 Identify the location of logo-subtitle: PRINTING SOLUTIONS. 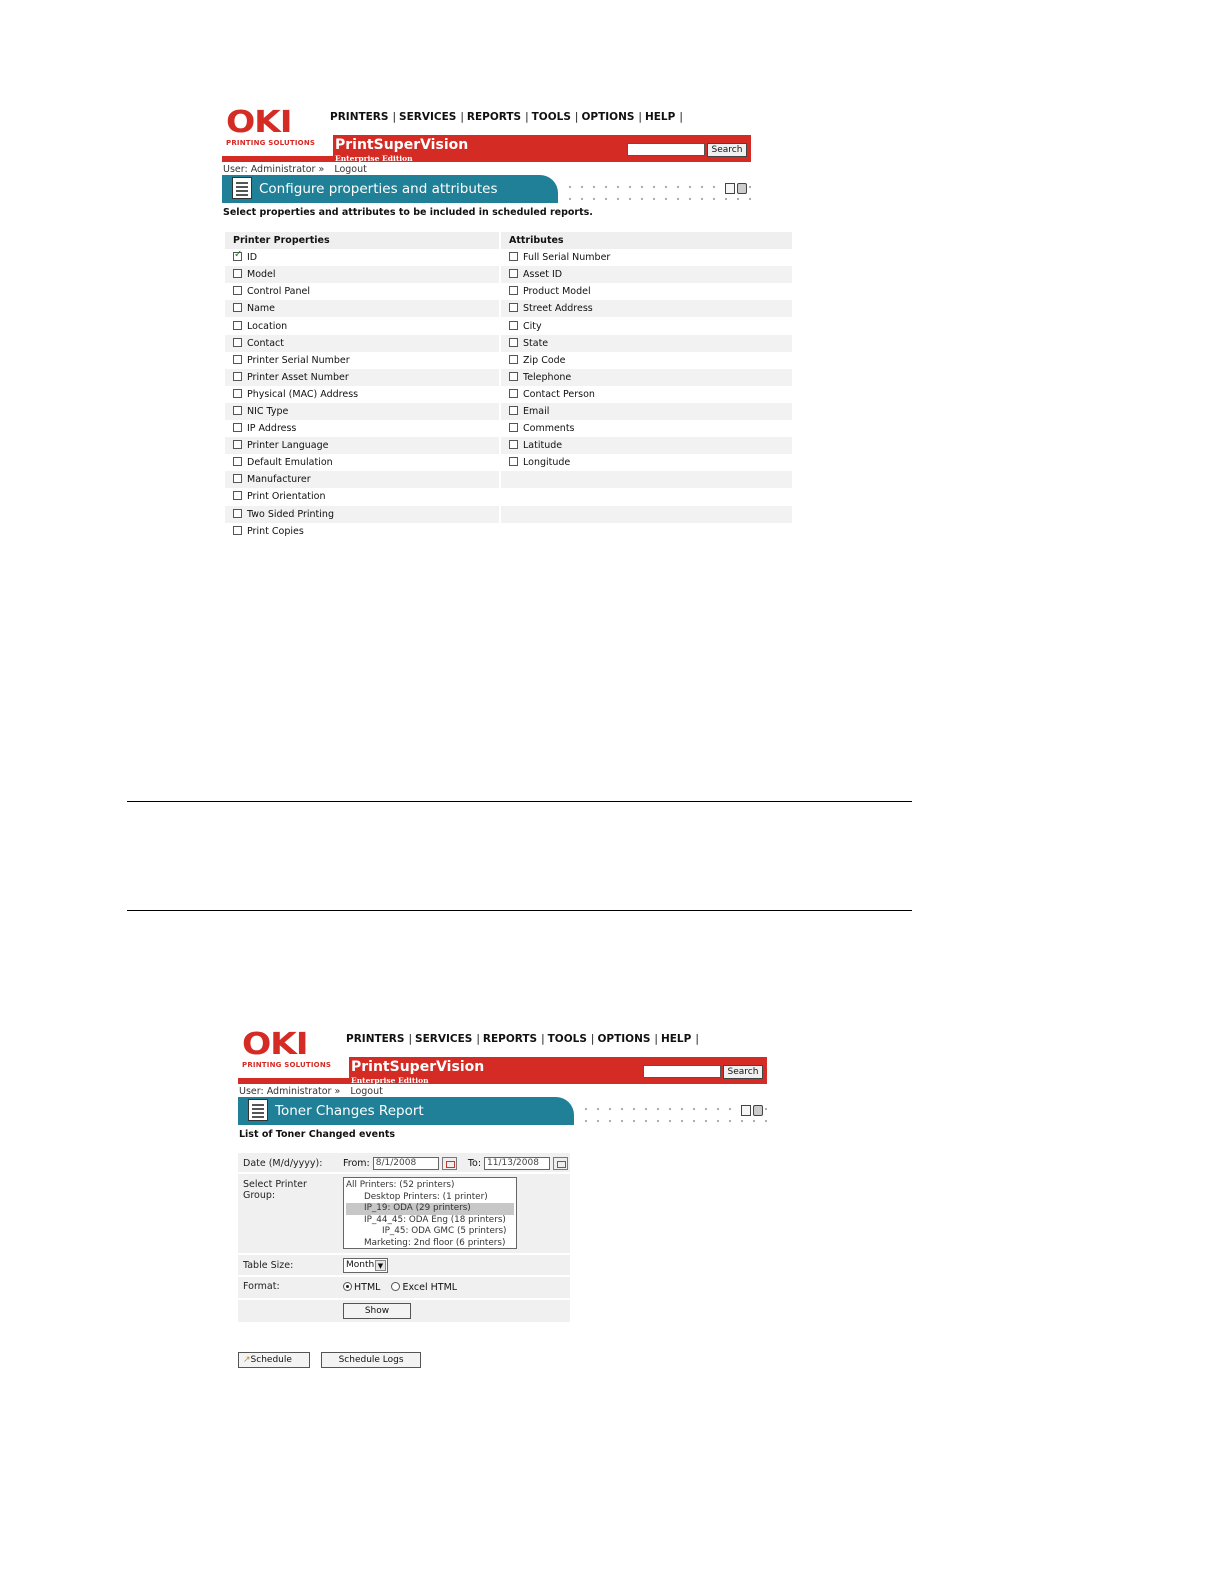
(271, 143).